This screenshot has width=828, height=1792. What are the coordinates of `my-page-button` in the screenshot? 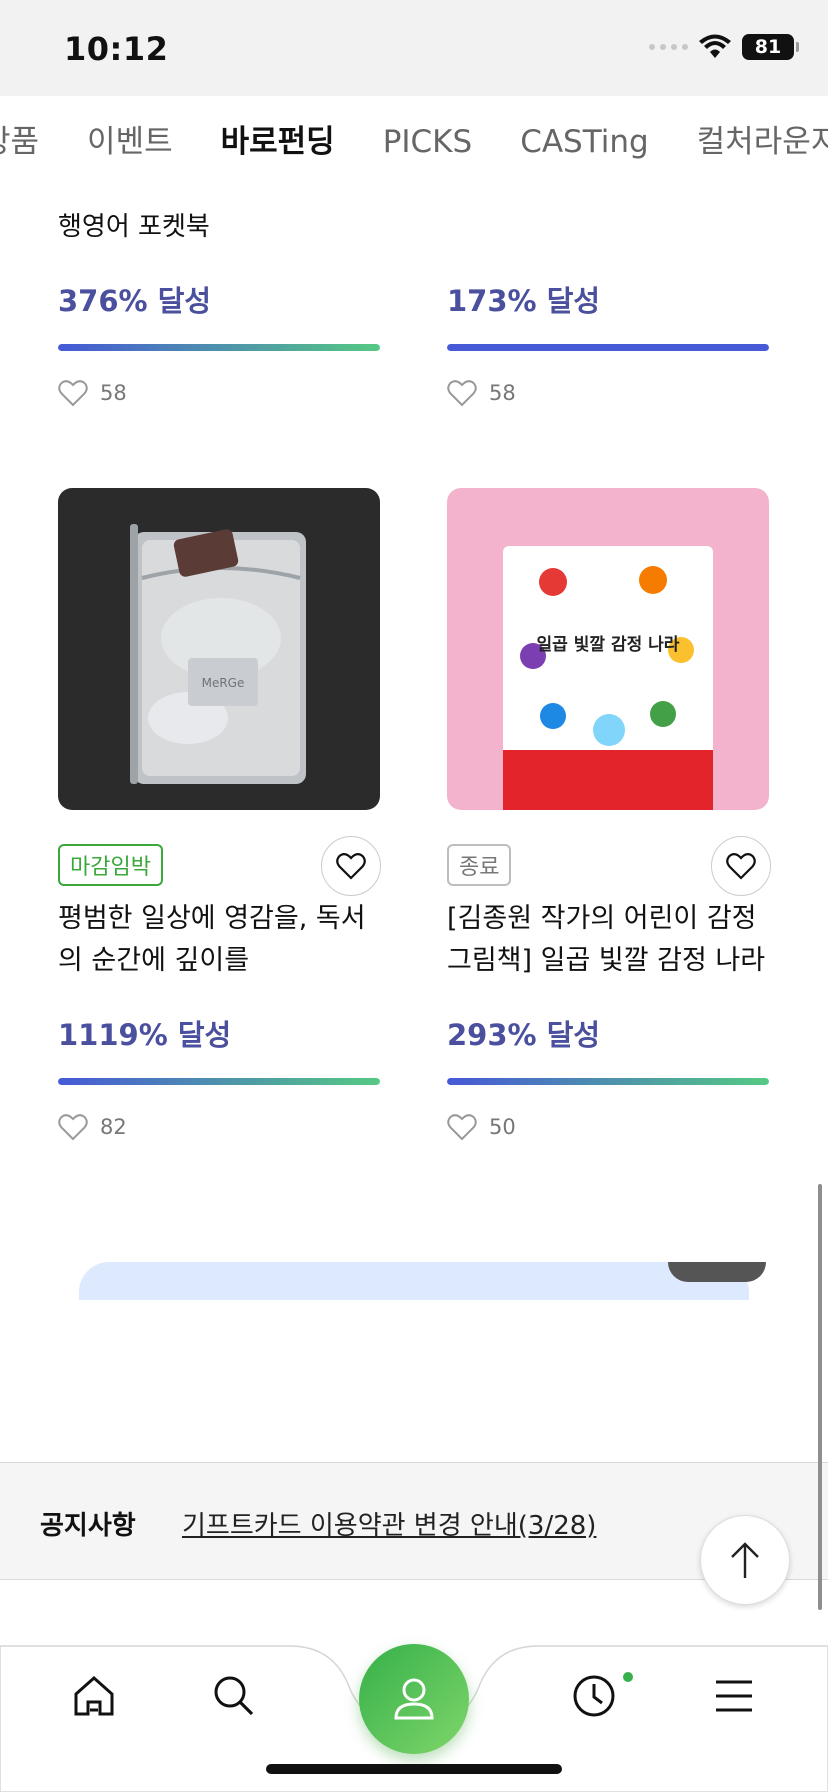 It's located at (414, 1699).